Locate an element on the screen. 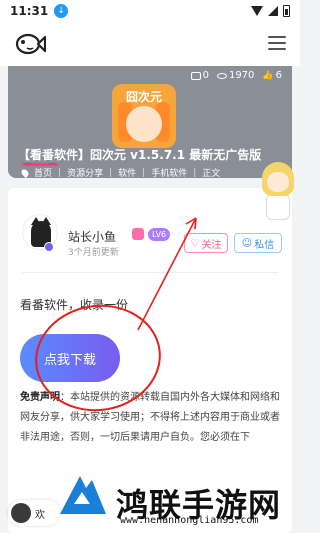 The width and height of the screenshot is (320, 533). like-count: 👍 6 is located at coordinates (272, 75).